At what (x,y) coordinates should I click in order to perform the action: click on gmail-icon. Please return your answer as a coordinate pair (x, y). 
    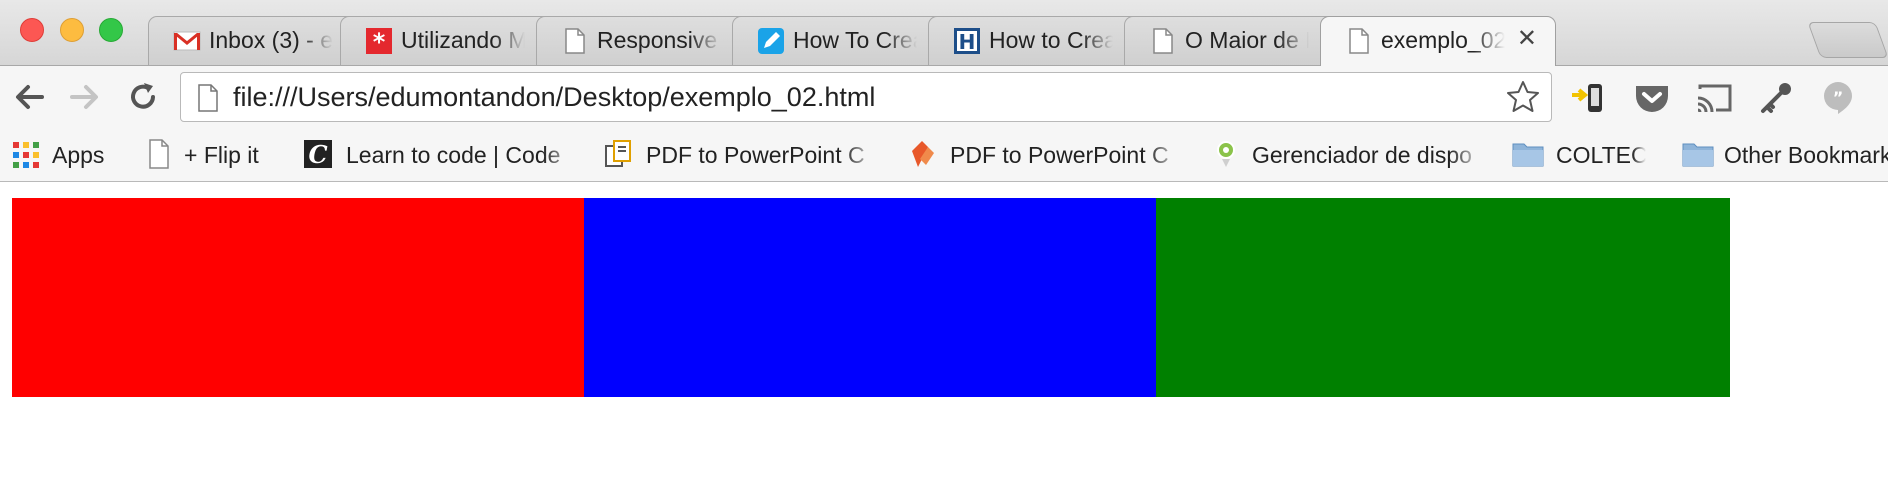
    Looking at the image, I should click on (187, 41).